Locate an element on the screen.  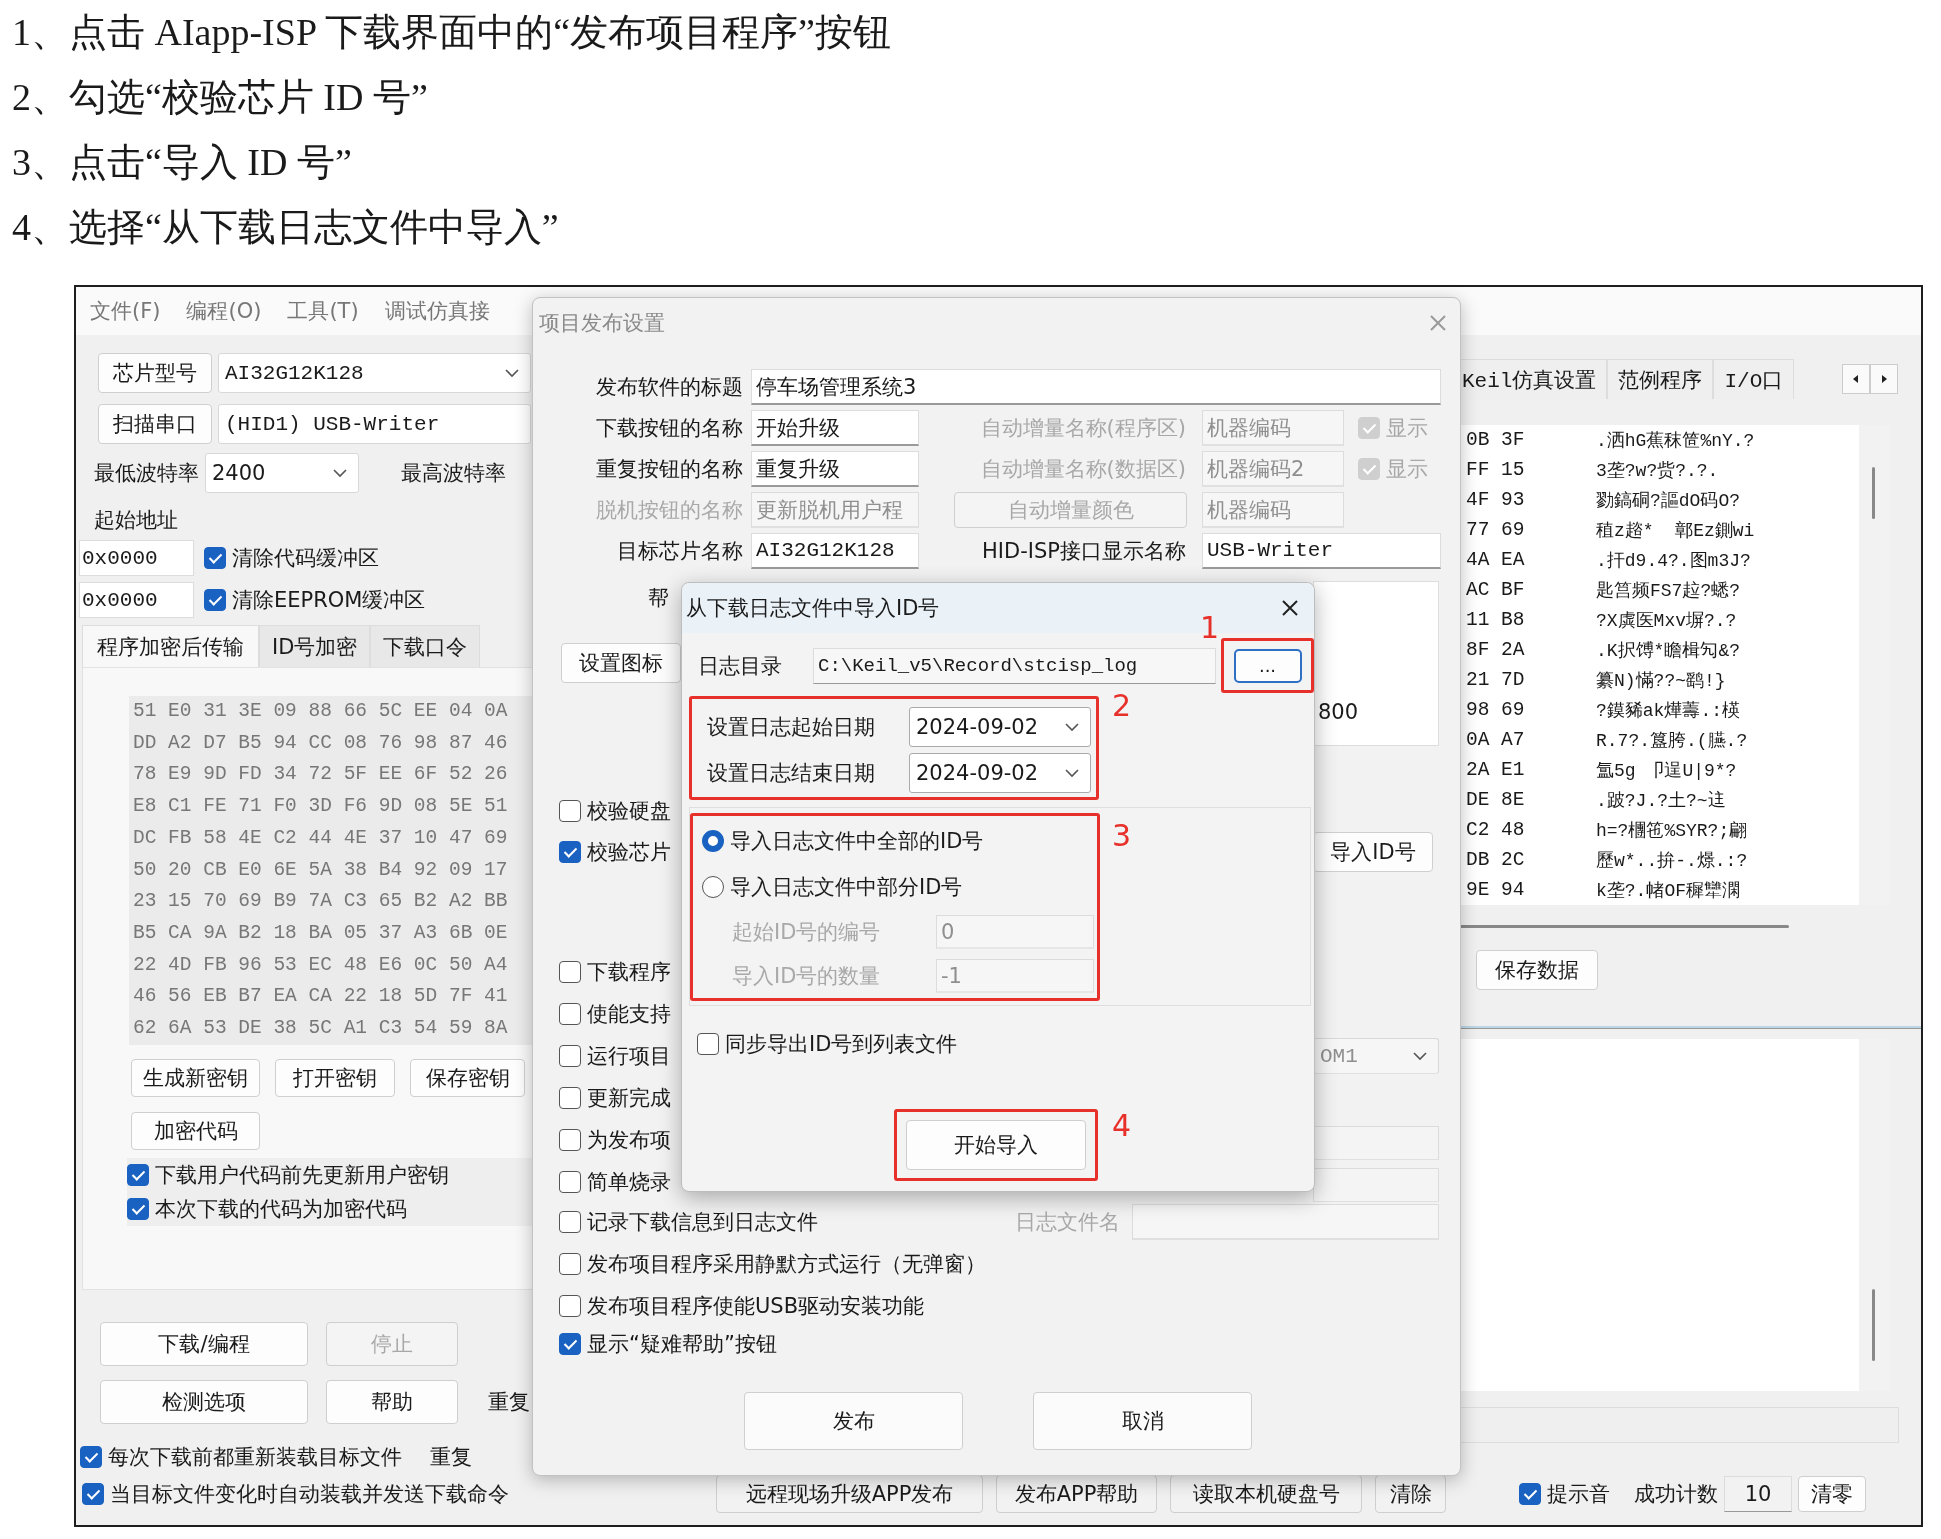
scan-port-button: 扫描串口 is located at coordinates (155, 424).